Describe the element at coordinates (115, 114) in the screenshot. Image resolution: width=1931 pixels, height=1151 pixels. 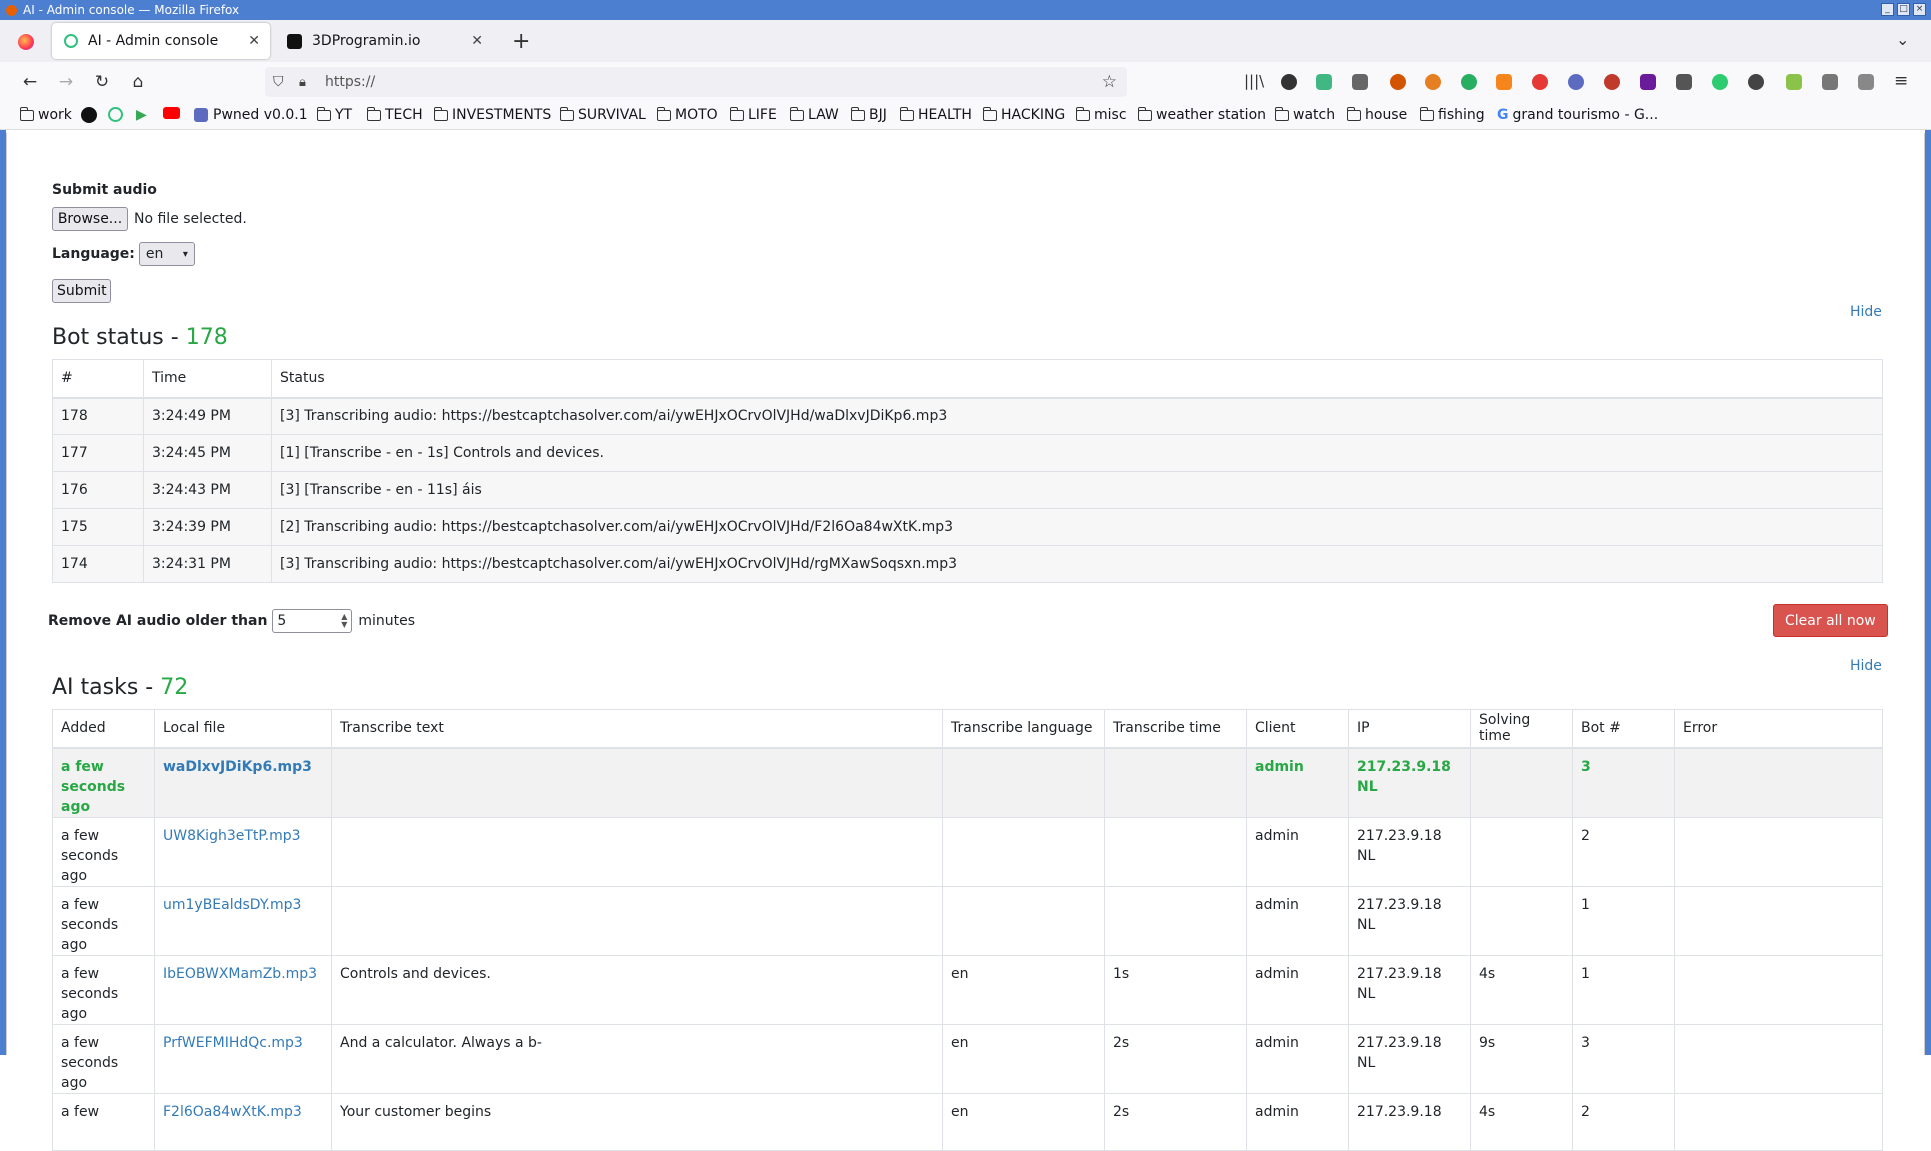
I see `c-bookmark-icon` at that location.